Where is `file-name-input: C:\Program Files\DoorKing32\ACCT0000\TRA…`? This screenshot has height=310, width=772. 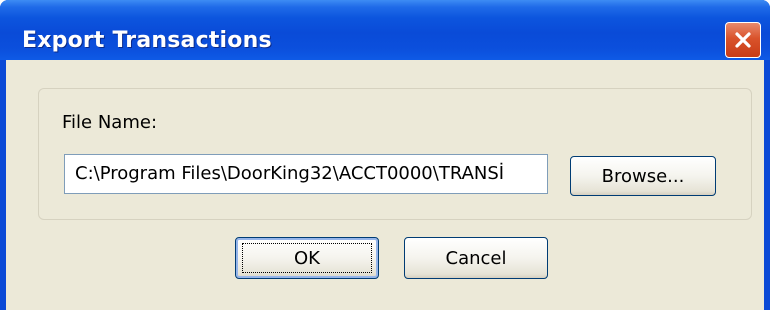 file-name-input: C:\Program Files\DoorKing32\ACCT0000\TRA… is located at coordinates (306, 174).